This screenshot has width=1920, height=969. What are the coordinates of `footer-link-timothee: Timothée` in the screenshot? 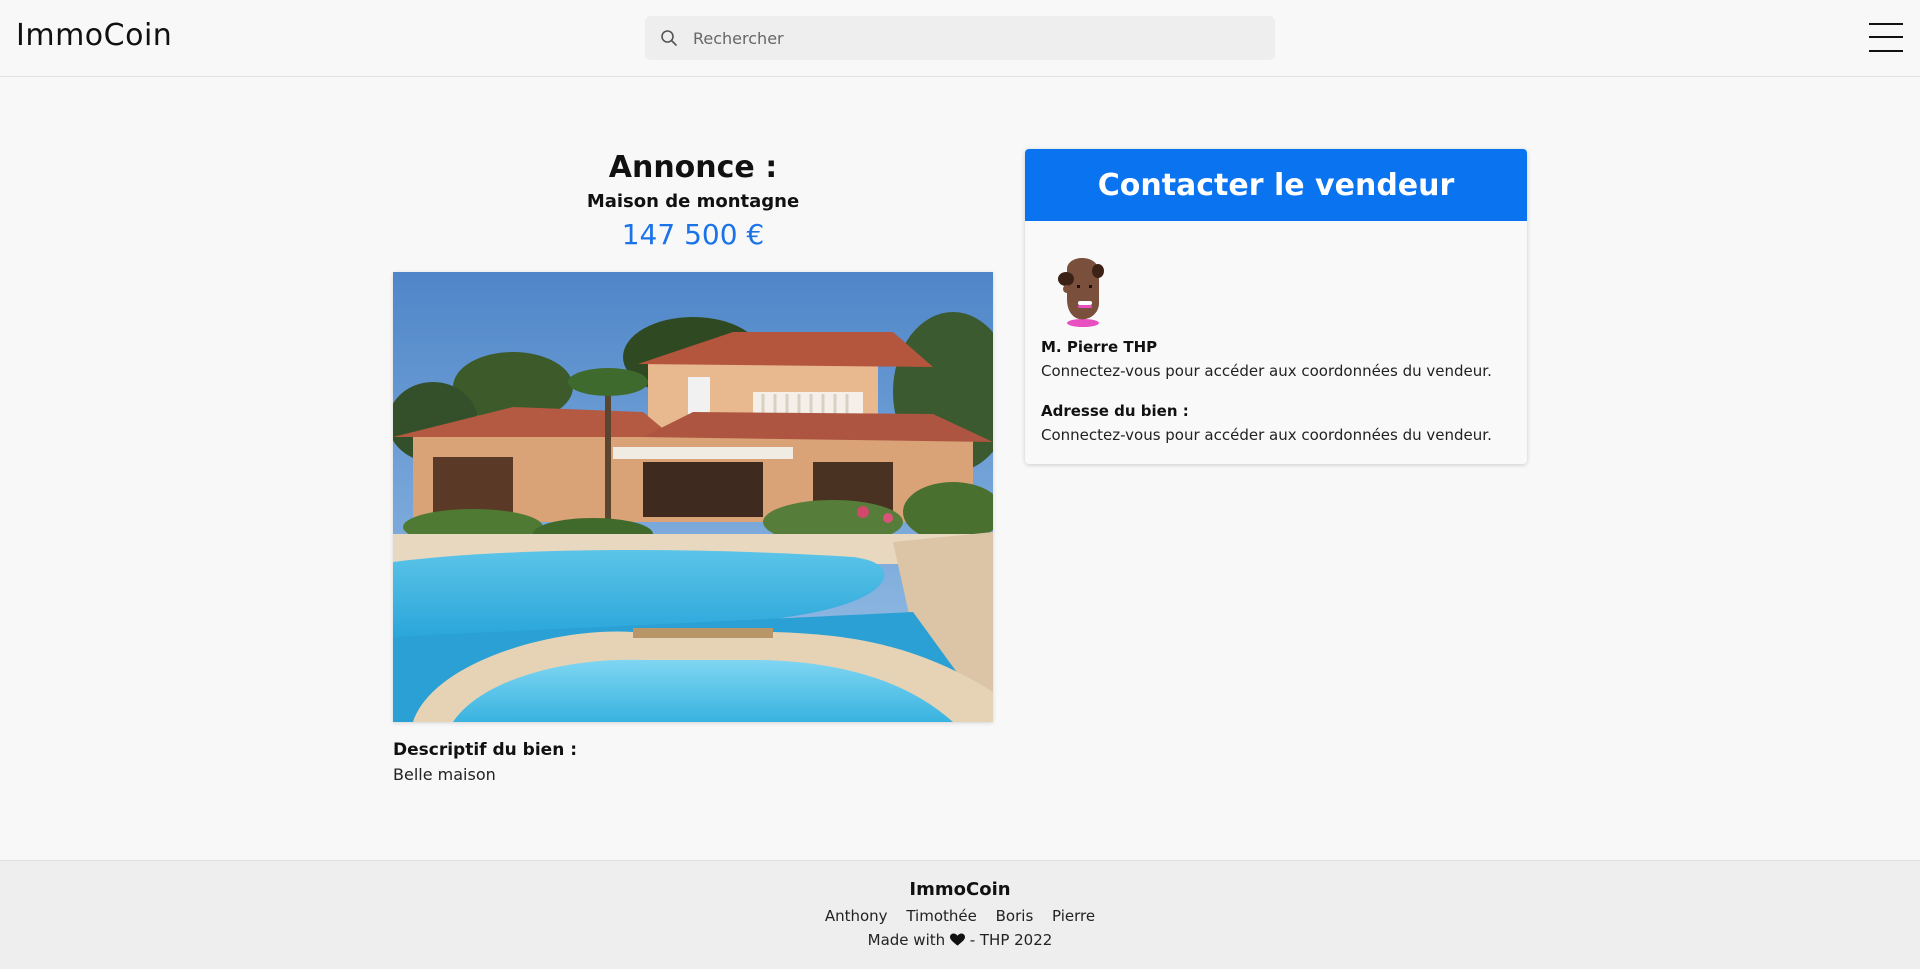 It's located at (941, 916).